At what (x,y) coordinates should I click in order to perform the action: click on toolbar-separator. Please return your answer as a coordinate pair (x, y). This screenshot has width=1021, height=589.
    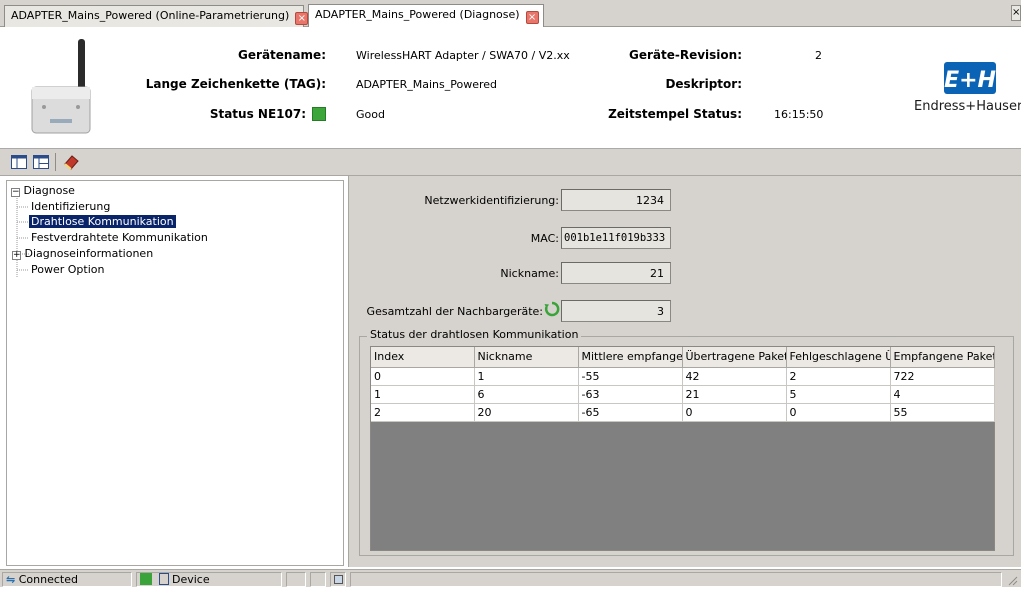
    Looking at the image, I should click on (55, 162).